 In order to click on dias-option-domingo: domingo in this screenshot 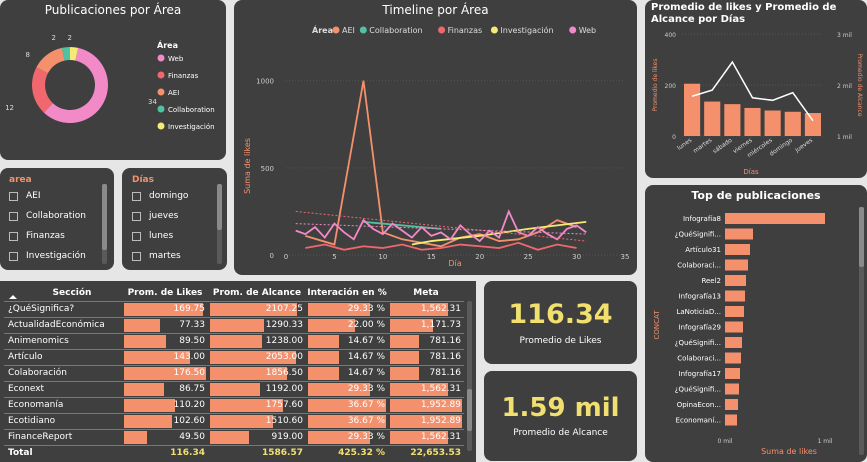, I will do `click(160, 196)`.